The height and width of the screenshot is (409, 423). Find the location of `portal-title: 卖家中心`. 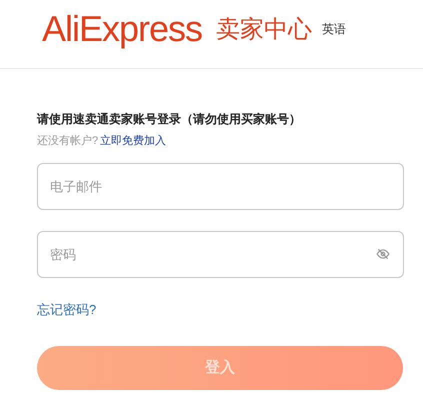

portal-title: 卖家中心 is located at coordinates (264, 29).